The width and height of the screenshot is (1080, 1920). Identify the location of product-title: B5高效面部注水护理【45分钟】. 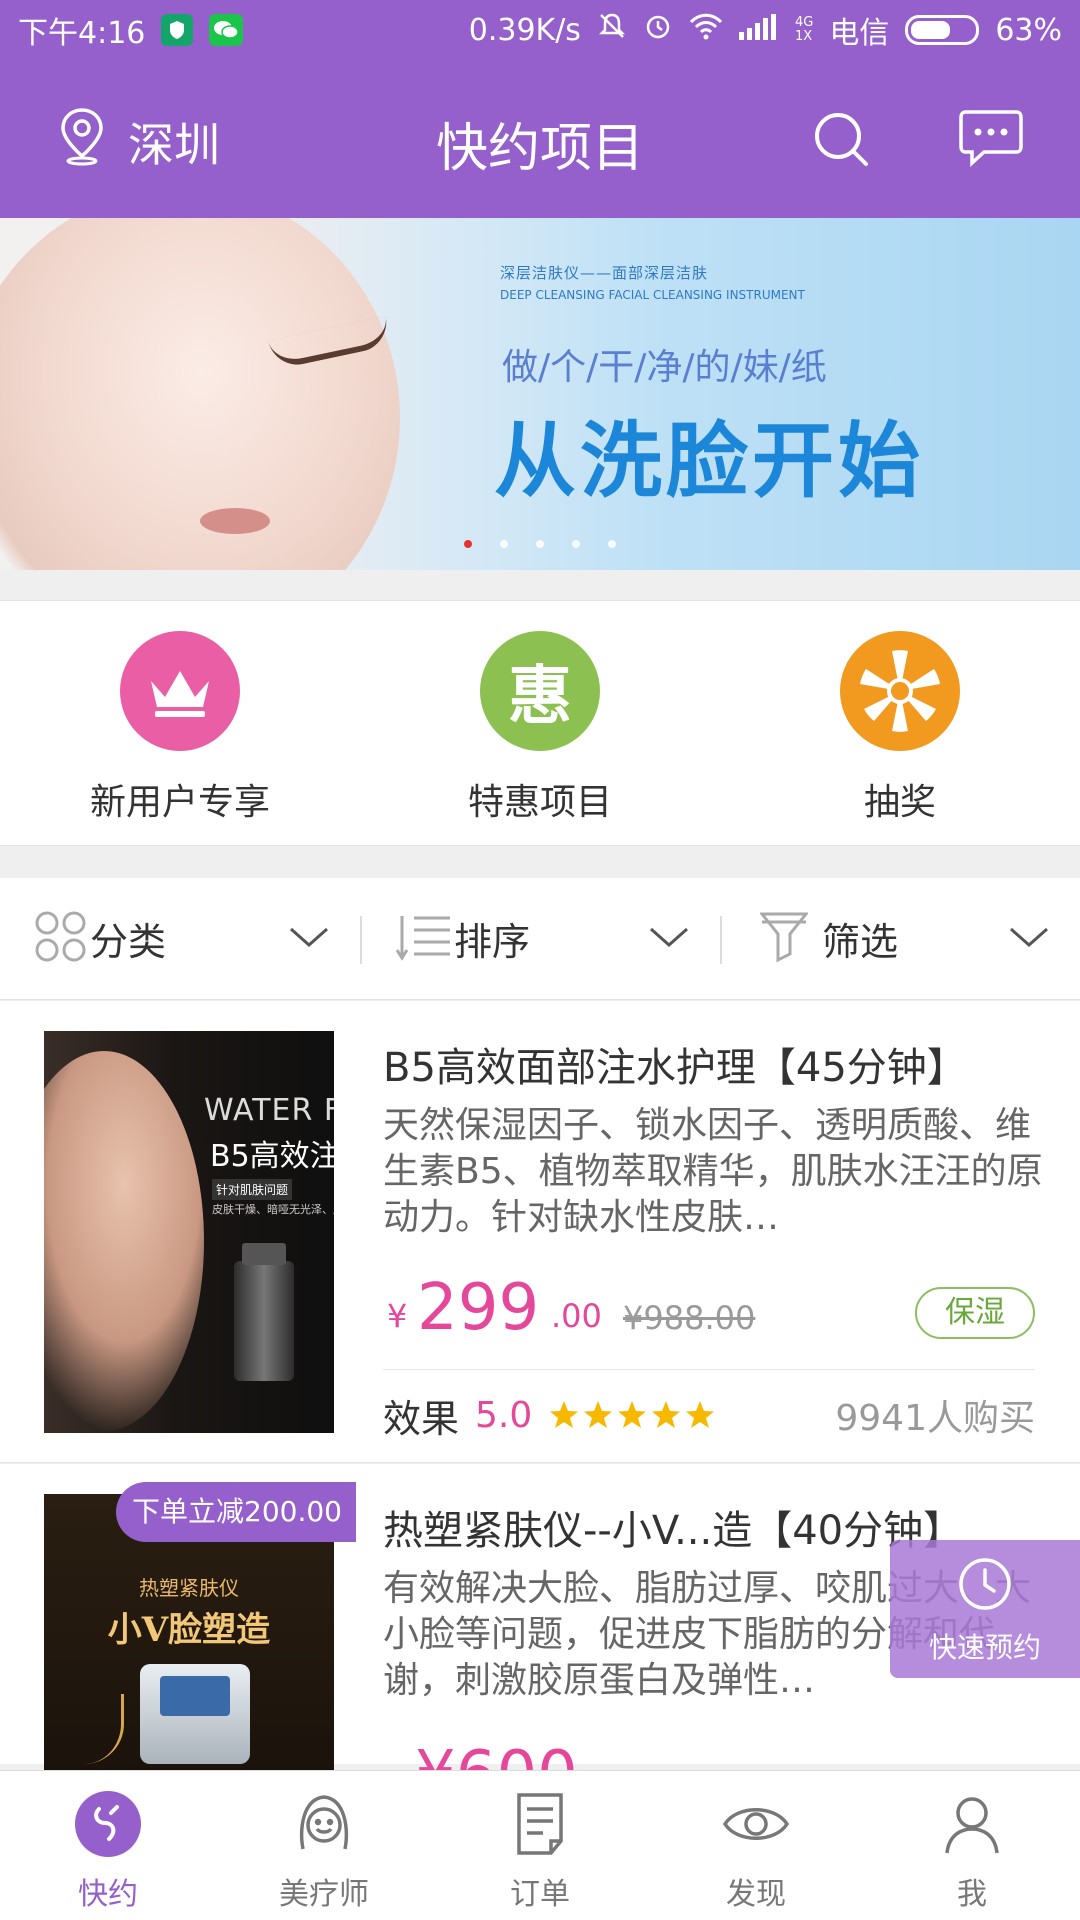
(675, 1068).